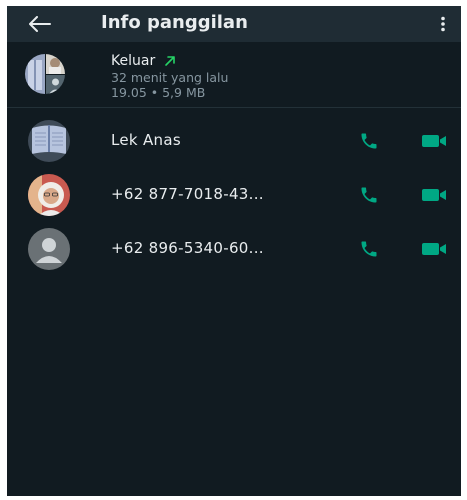 This screenshot has width=467, height=500. I want to click on arrow-left-icon, so click(40, 24).